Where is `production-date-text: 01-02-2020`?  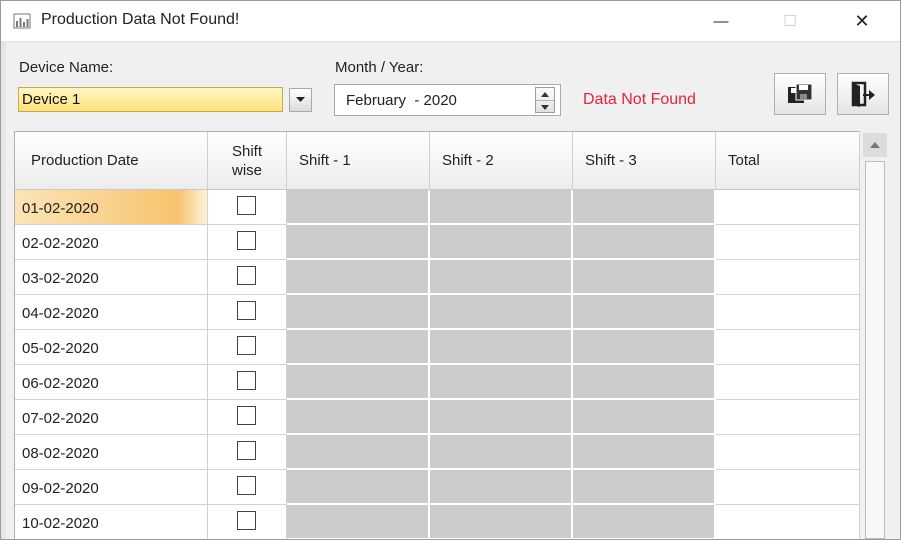 production-date-text: 01-02-2020 is located at coordinates (60, 208).